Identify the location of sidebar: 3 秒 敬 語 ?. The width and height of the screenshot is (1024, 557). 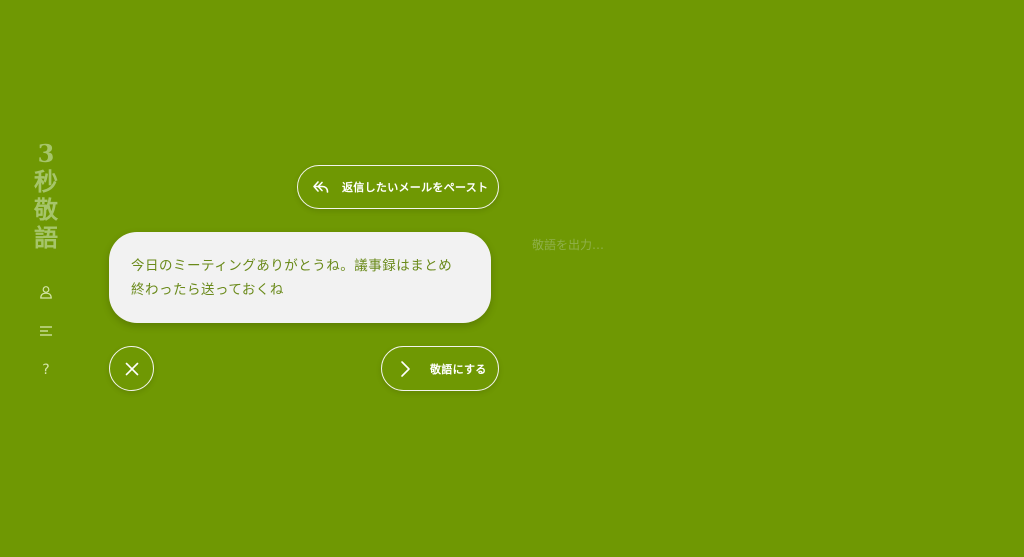
(46, 260).